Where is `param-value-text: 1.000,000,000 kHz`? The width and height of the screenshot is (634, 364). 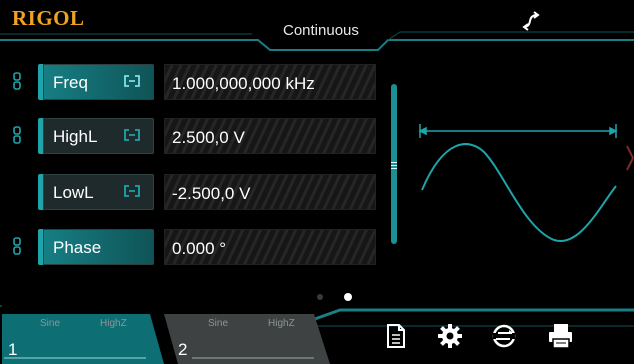
param-value-text: 1.000,000,000 kHz is located at coordinates (243, 83).